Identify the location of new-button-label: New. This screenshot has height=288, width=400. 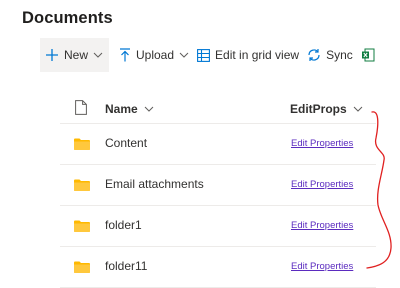
(76, 55).